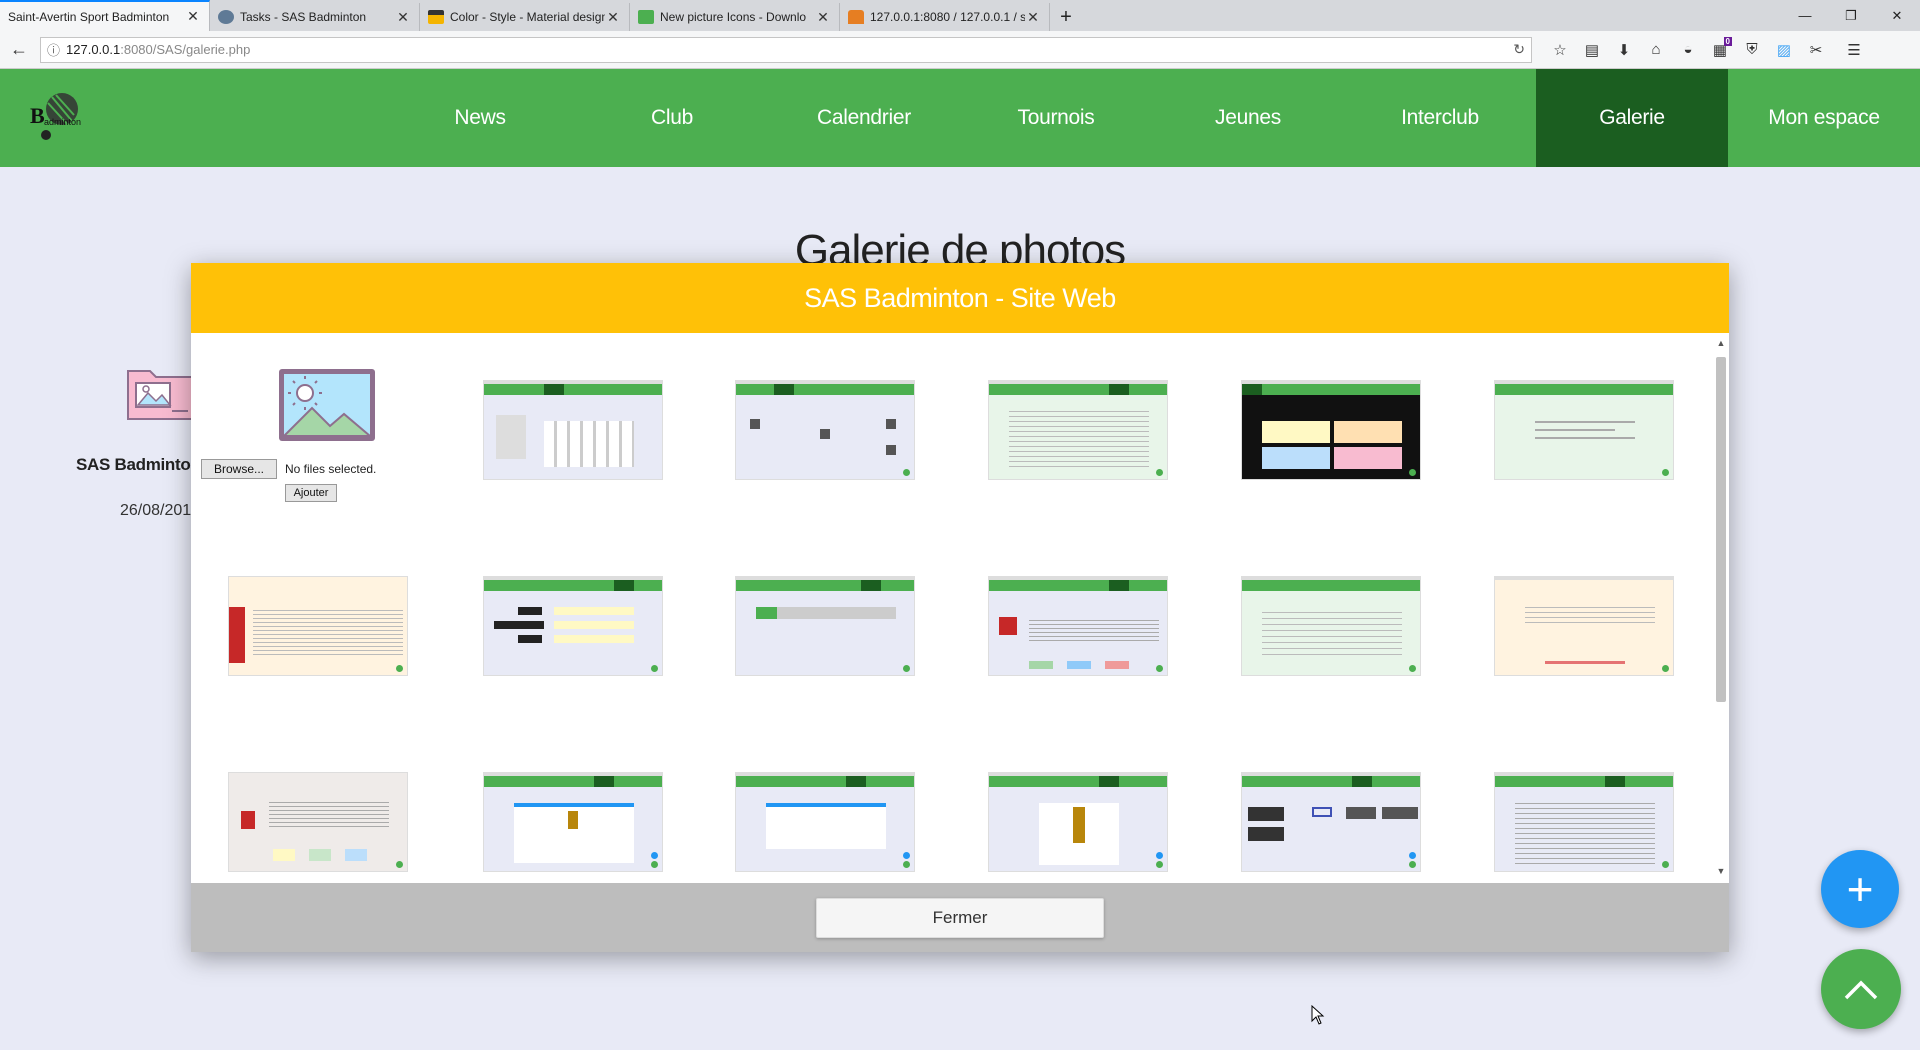 The image size is (1920, 1050). I want to click on modal-footer: Fermer, so click(960, 917).